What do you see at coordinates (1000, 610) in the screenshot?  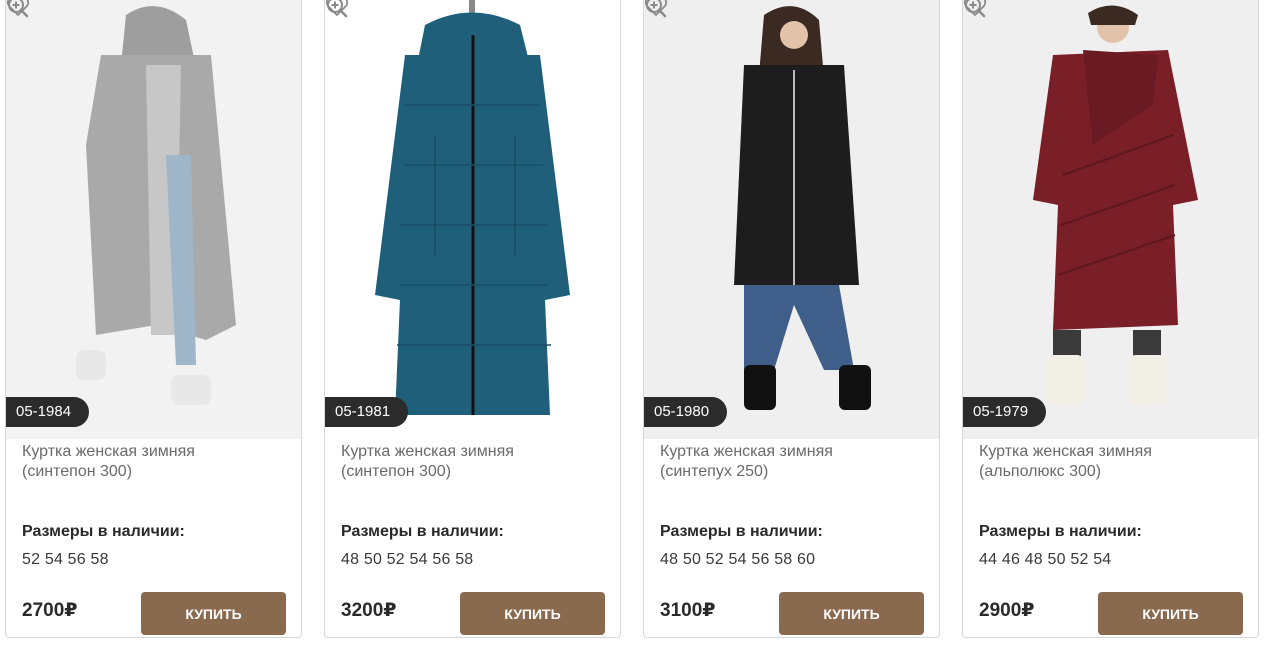 I see `price-value: 2900` at bounding box center [1000, 610].